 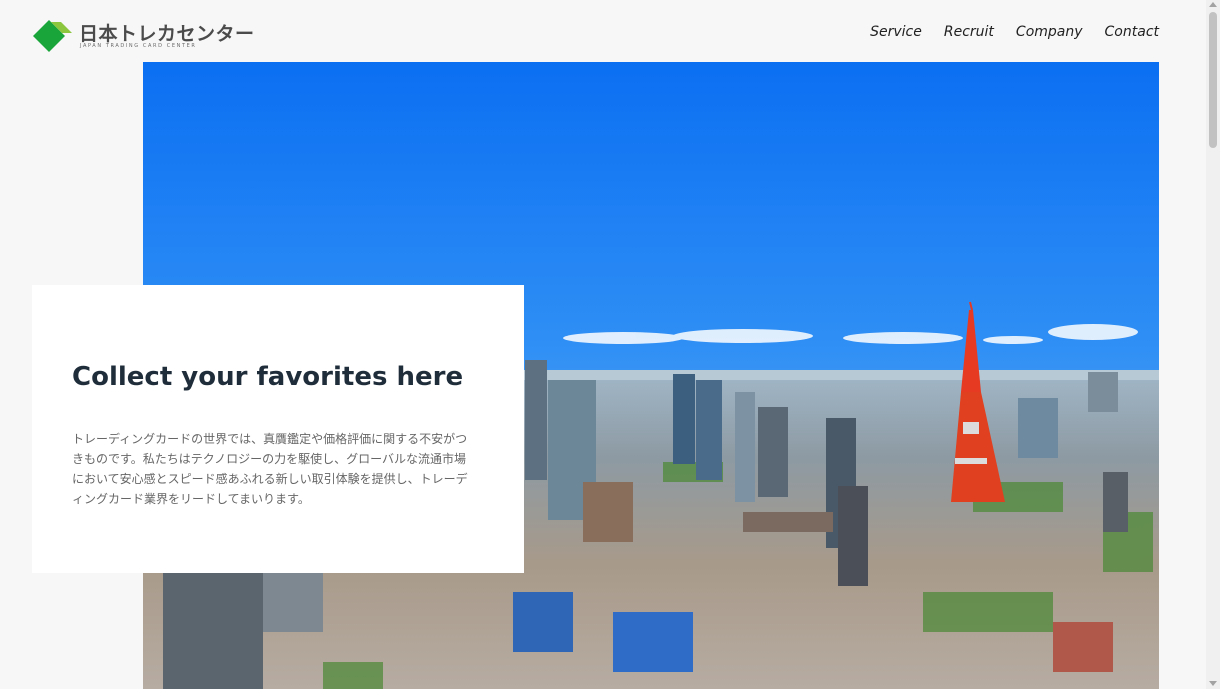 What do you see at coordinates (52, 36) in the screenshot?
I see `green-diamond-logo-icon` at bounding box center [52, 36].